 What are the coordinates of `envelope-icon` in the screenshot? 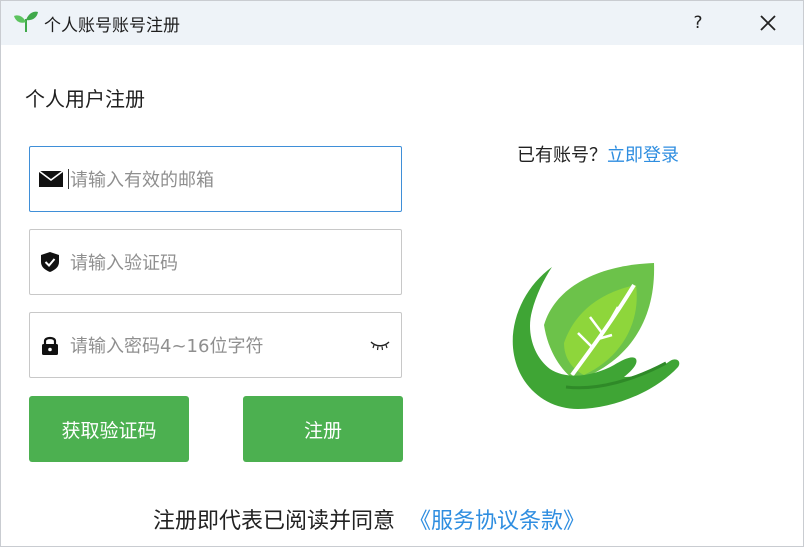 It's located at (51, 178).